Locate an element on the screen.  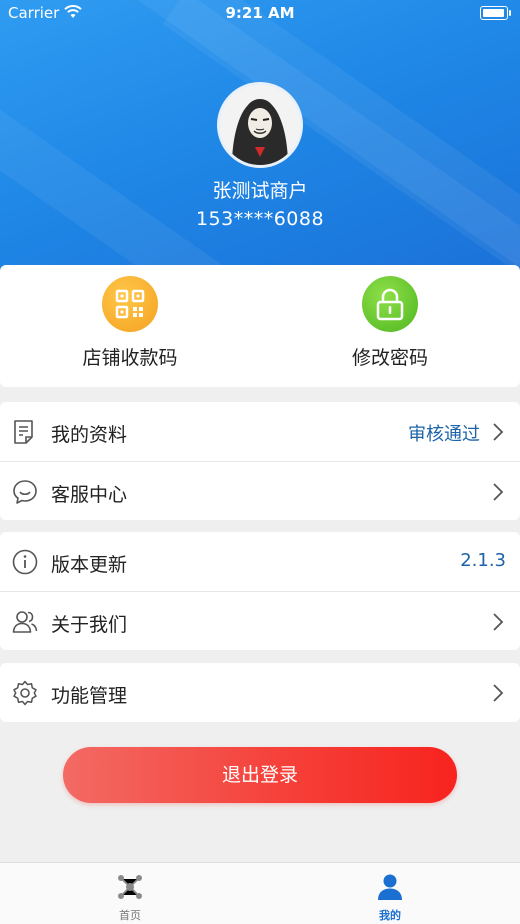
menu-group-about: 版本更新 2.1.3 关于我们 is located at coordinates (260, 591).